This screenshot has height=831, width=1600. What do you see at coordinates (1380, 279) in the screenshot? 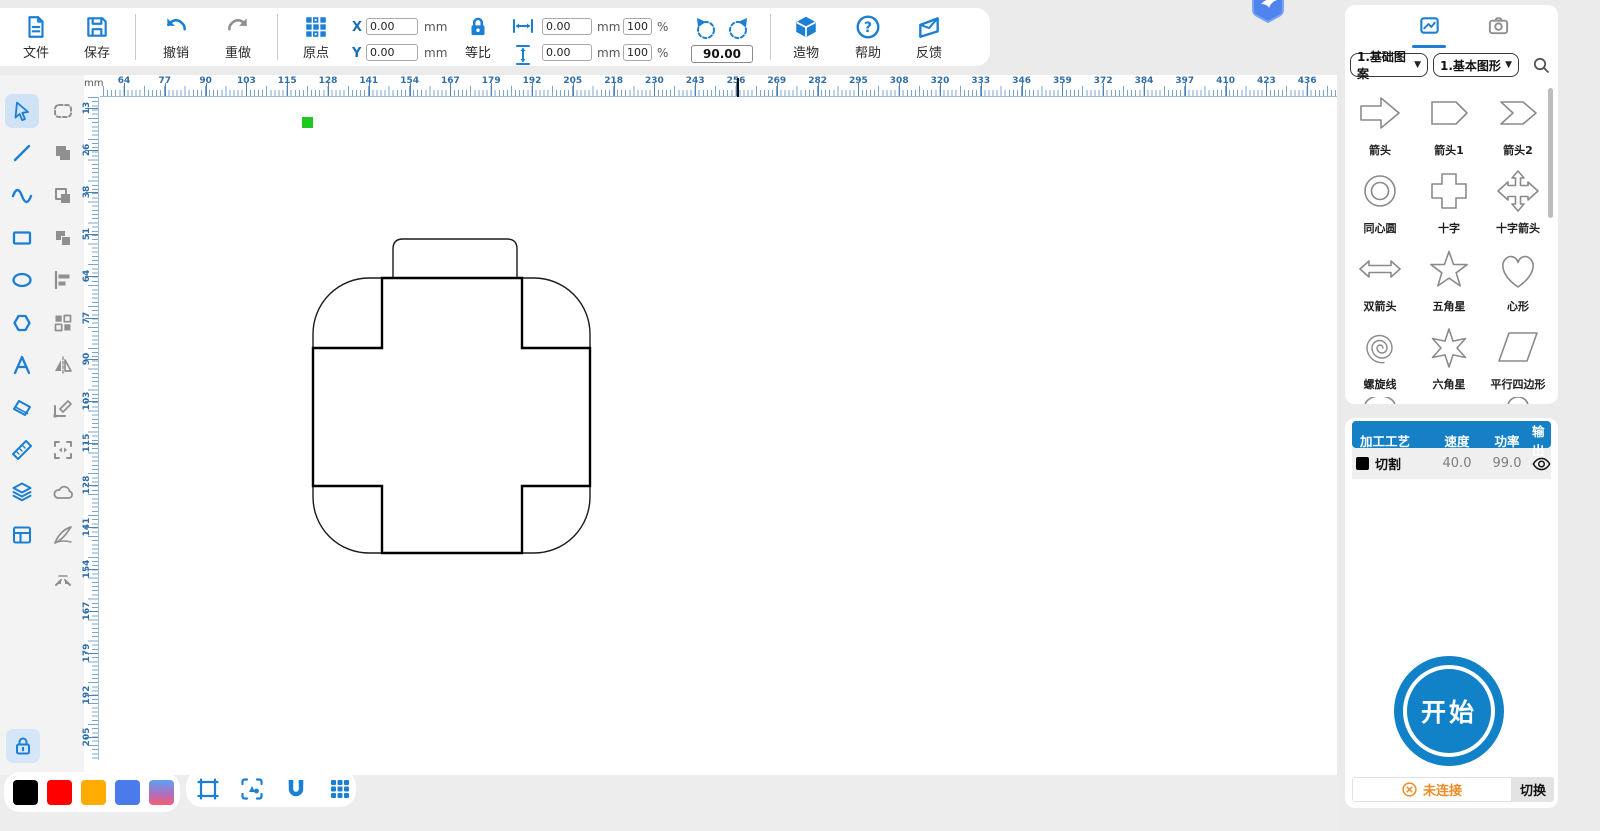
I see `shape-item-double-arrow: 双箭头` at bounding box center [1380, 279].